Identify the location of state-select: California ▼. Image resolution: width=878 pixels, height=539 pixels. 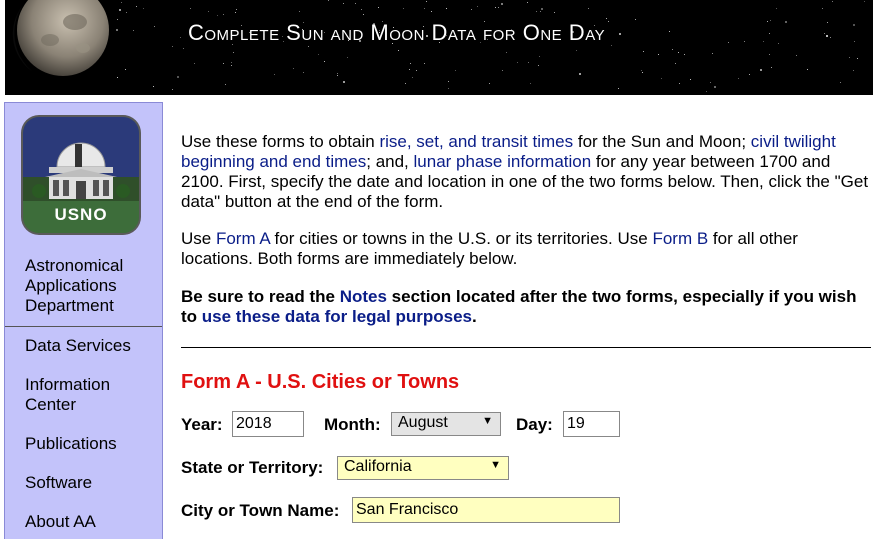
(423, 468).